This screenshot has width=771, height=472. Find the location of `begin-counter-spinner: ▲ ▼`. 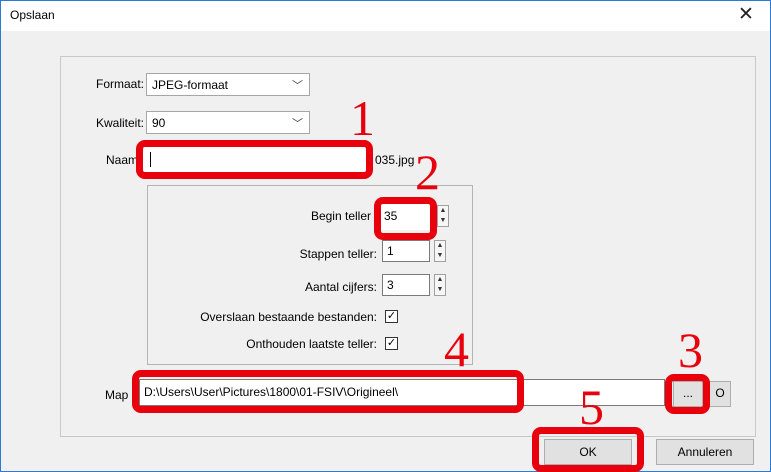

begin-counter-spinner: ▲ ▼ is located at coordinates (443, 216).